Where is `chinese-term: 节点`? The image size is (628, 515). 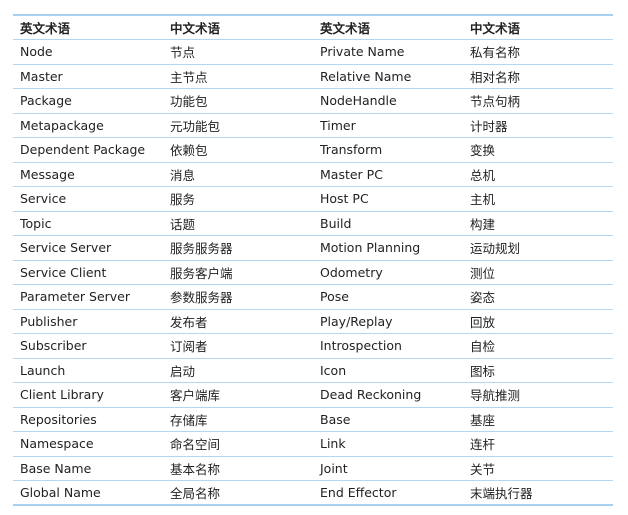
chinese-term: 节点 is located at coordinates (183, 53).